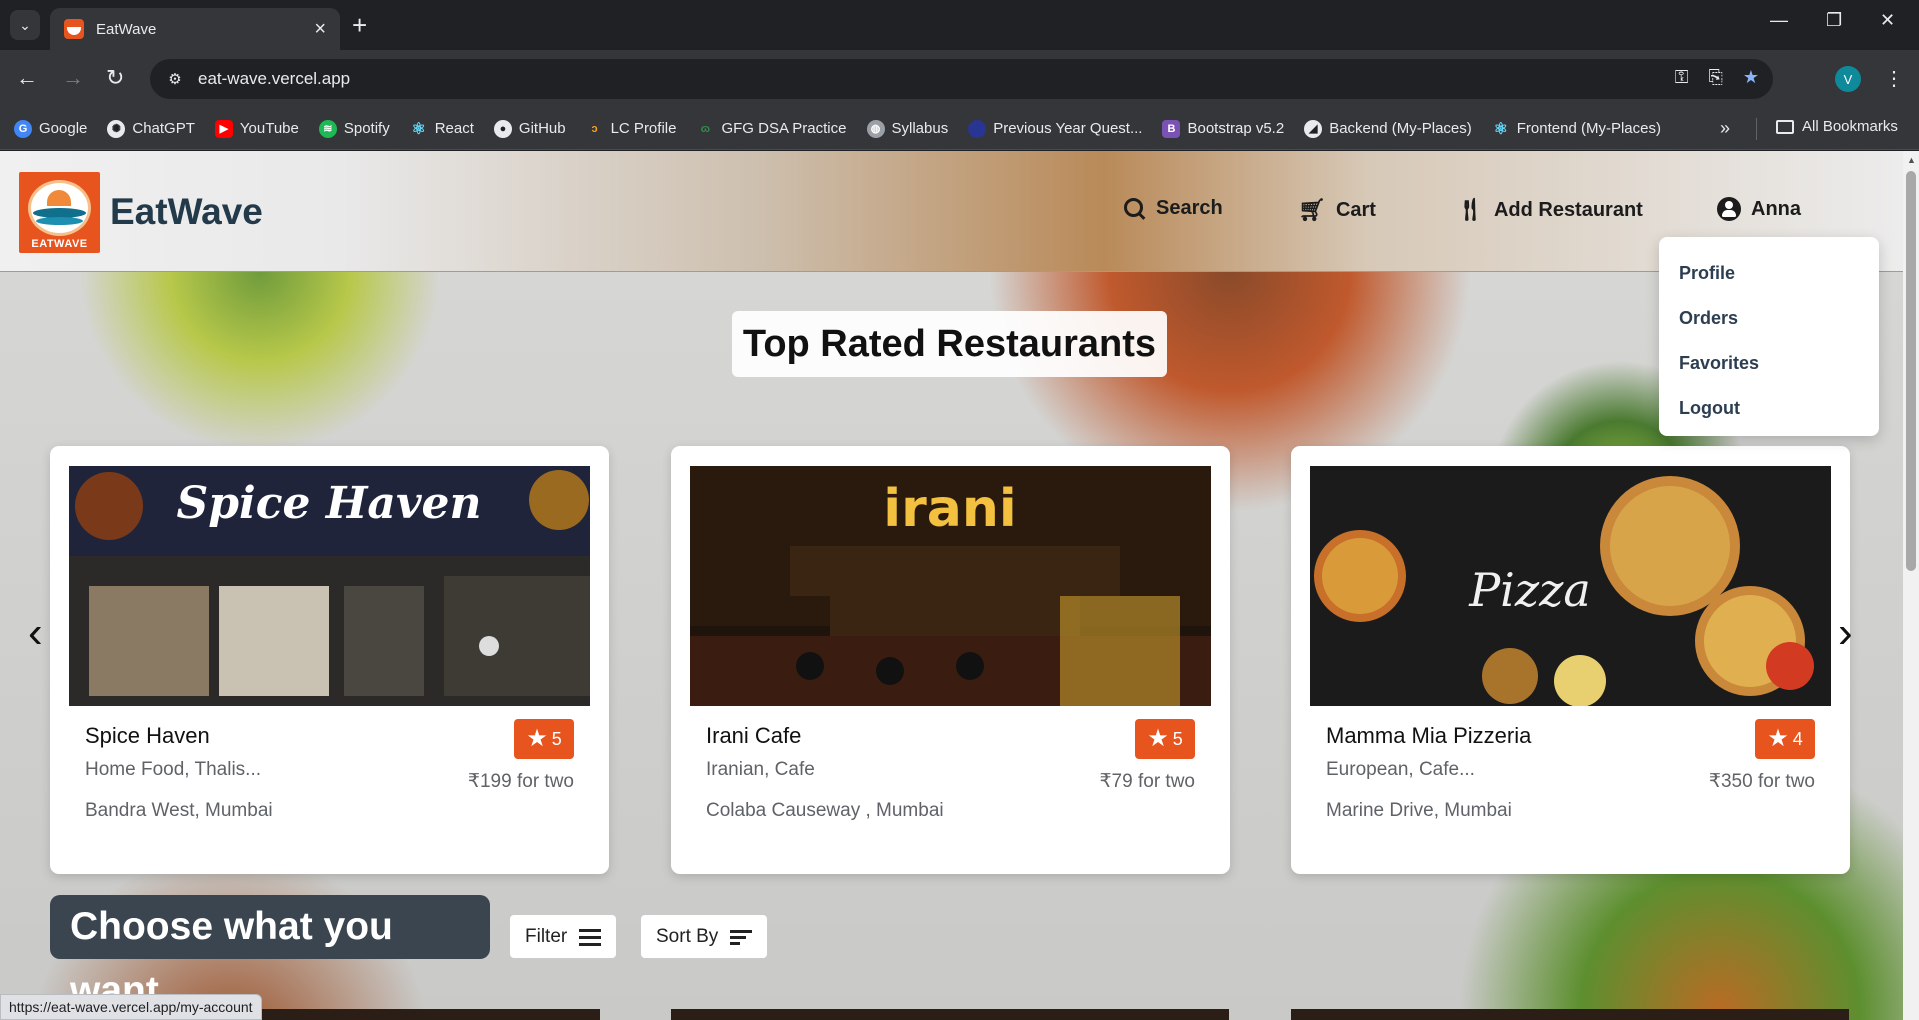  I want to click on back-icon: ←, so click(27, 78).